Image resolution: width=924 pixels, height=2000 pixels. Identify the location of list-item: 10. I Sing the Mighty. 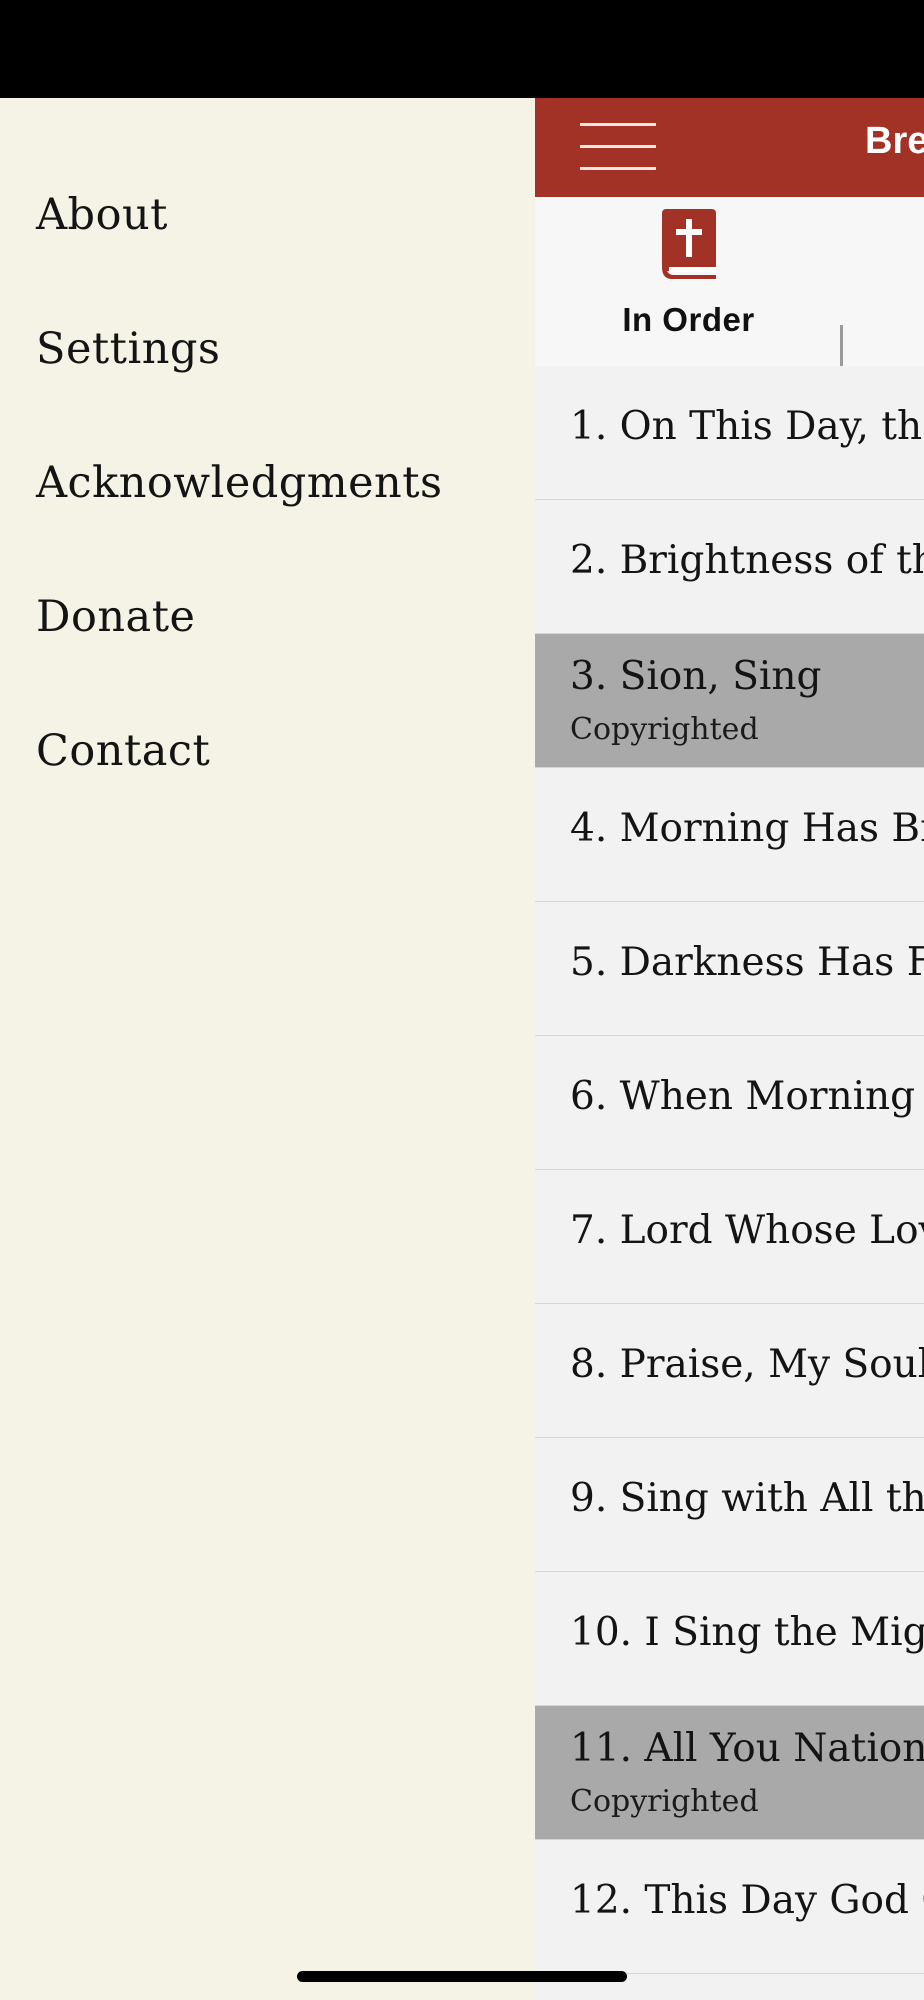
(729, 1639).